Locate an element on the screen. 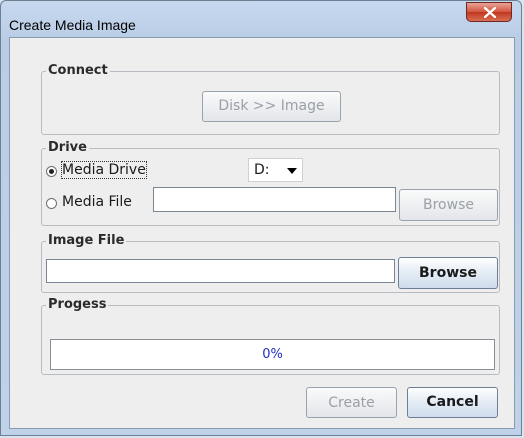  media-drive-radio is located at coordinates (51, 171).